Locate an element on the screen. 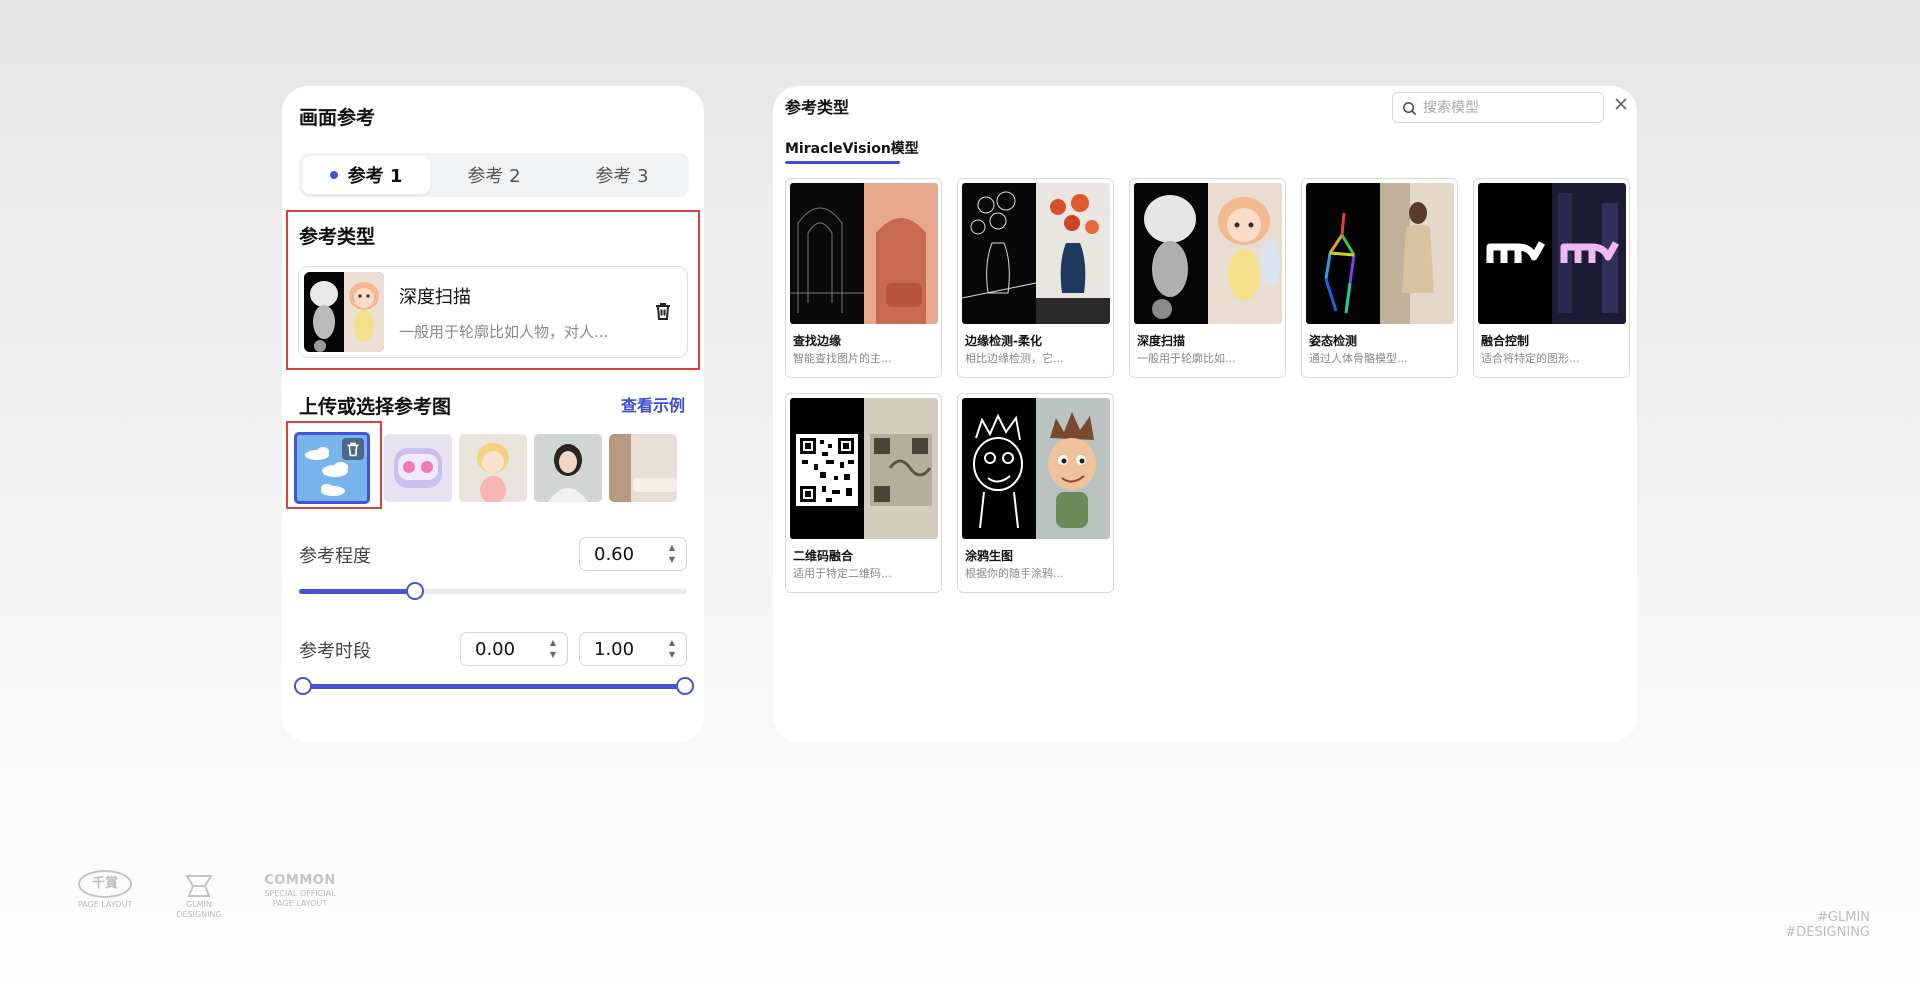 This screenshot has height=1001, width=1920. logo-caption: SPECIAL OFFICIAL PAGE LAYOUT is located at coordinates (300, 898).